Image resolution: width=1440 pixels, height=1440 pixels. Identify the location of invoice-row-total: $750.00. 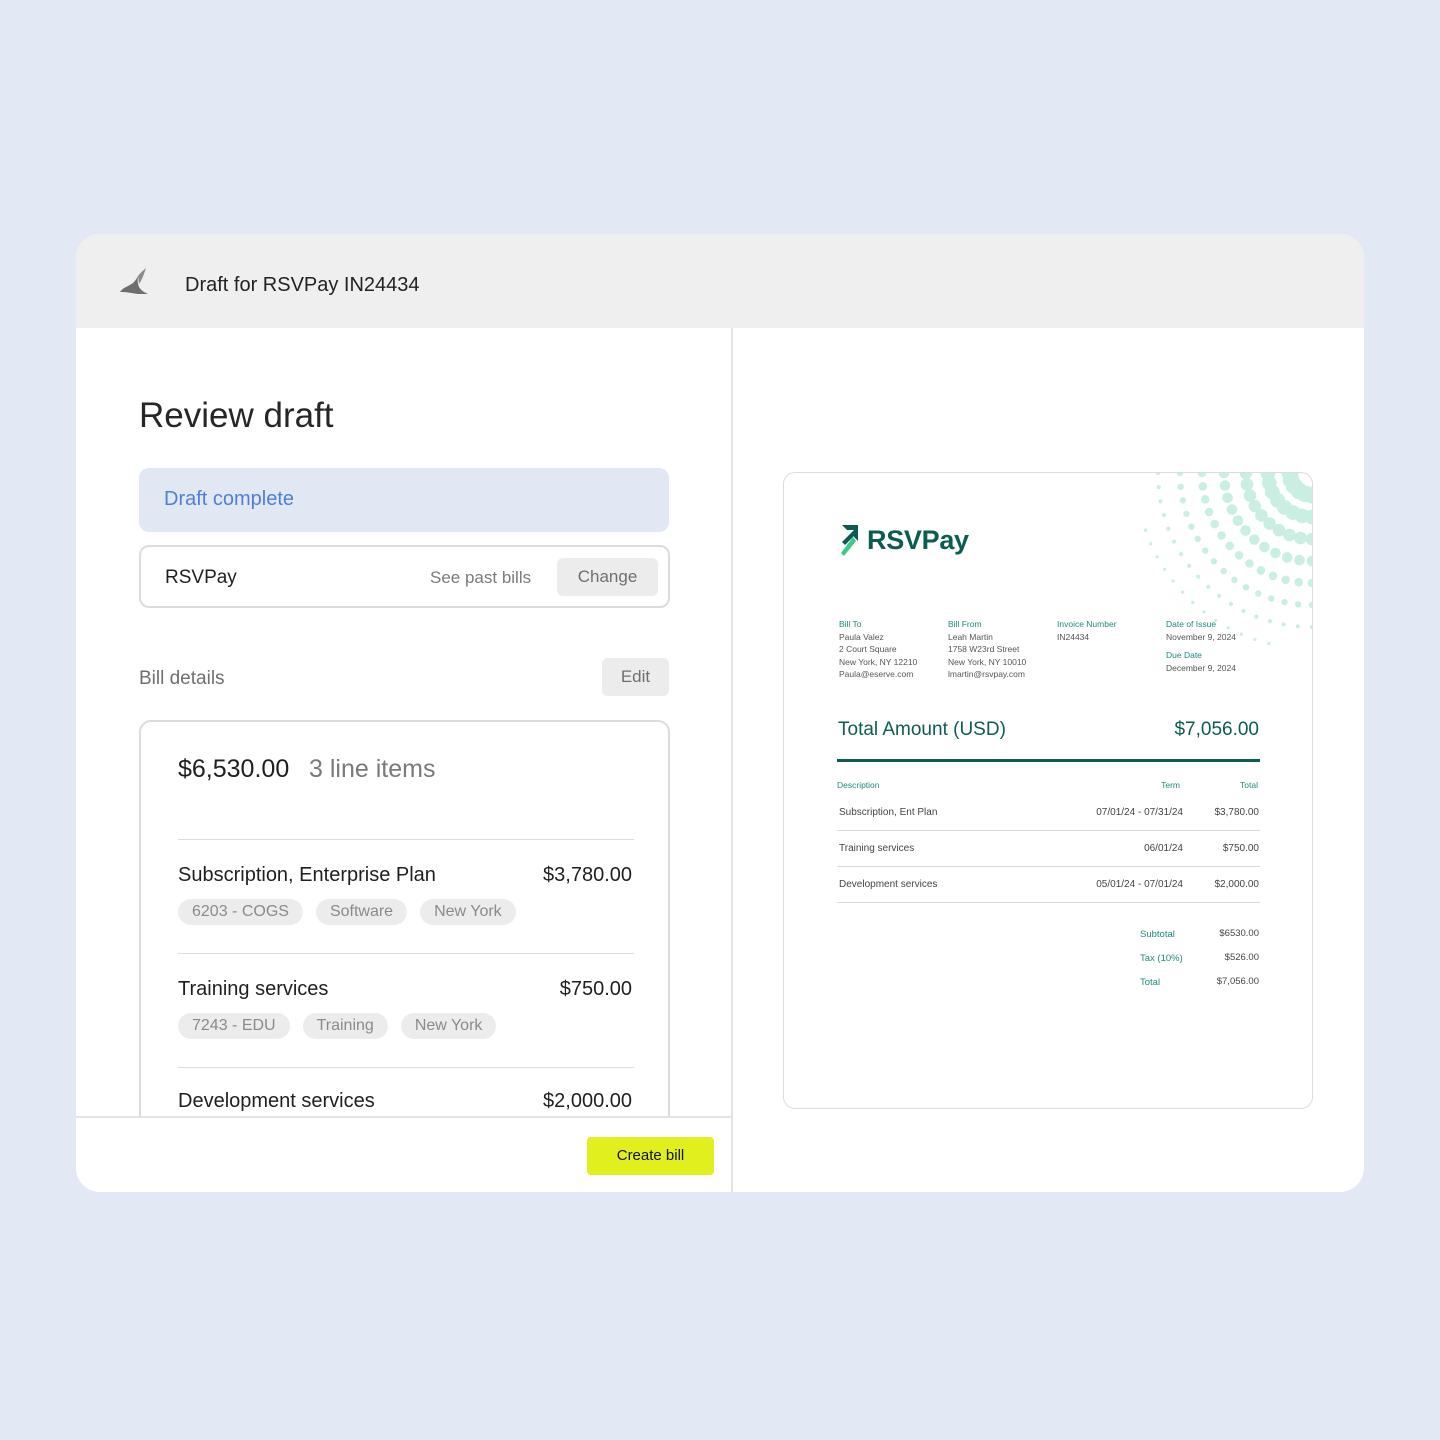
(1240, 848).